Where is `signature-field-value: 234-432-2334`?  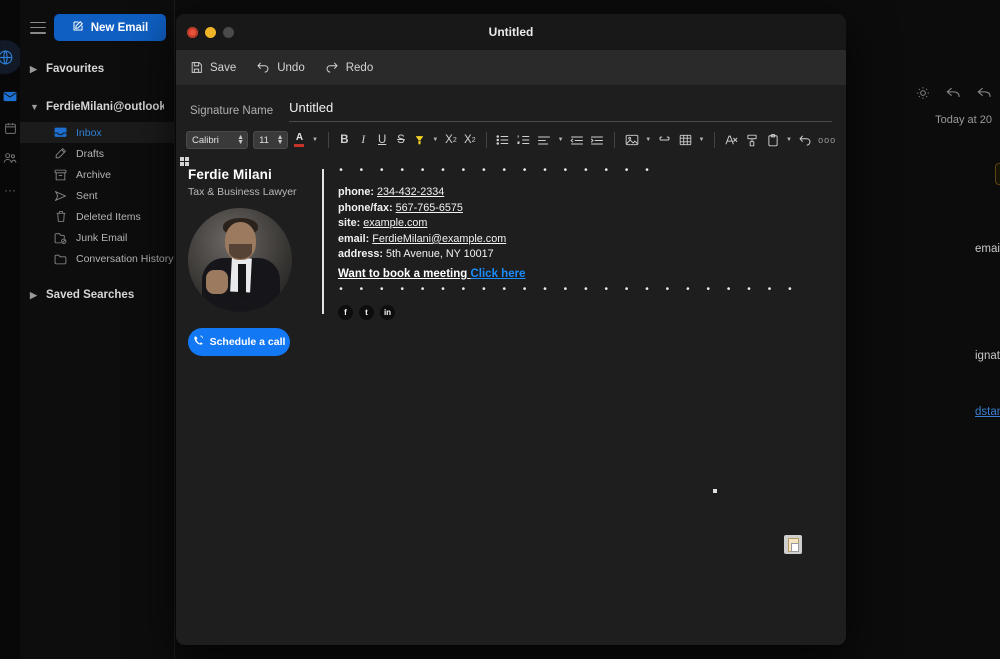
signature-field-value: 234-432-2334 is located at coordinates (410, 192).